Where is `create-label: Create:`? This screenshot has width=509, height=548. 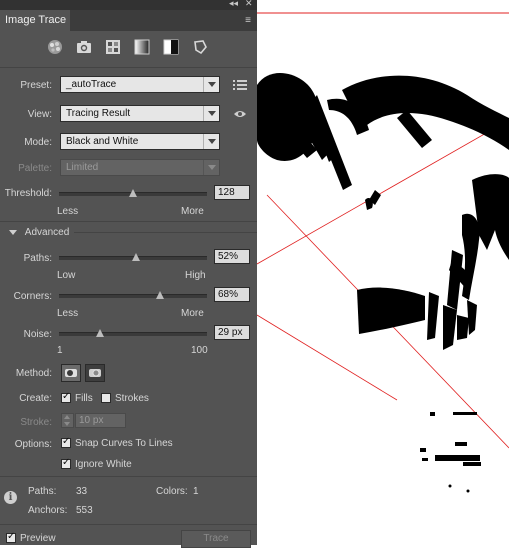
create-label: Create: is located at coordinates (35, 398).